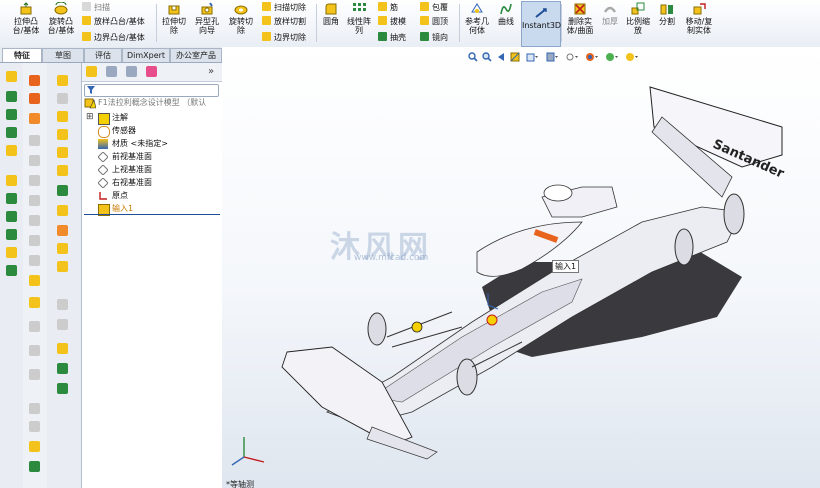 This screenshot has width=820, height=488. What do you see at coordinates (34, 280) in the screenshot?
I see `shell-tool-icon` at bounding box center [34, 280].